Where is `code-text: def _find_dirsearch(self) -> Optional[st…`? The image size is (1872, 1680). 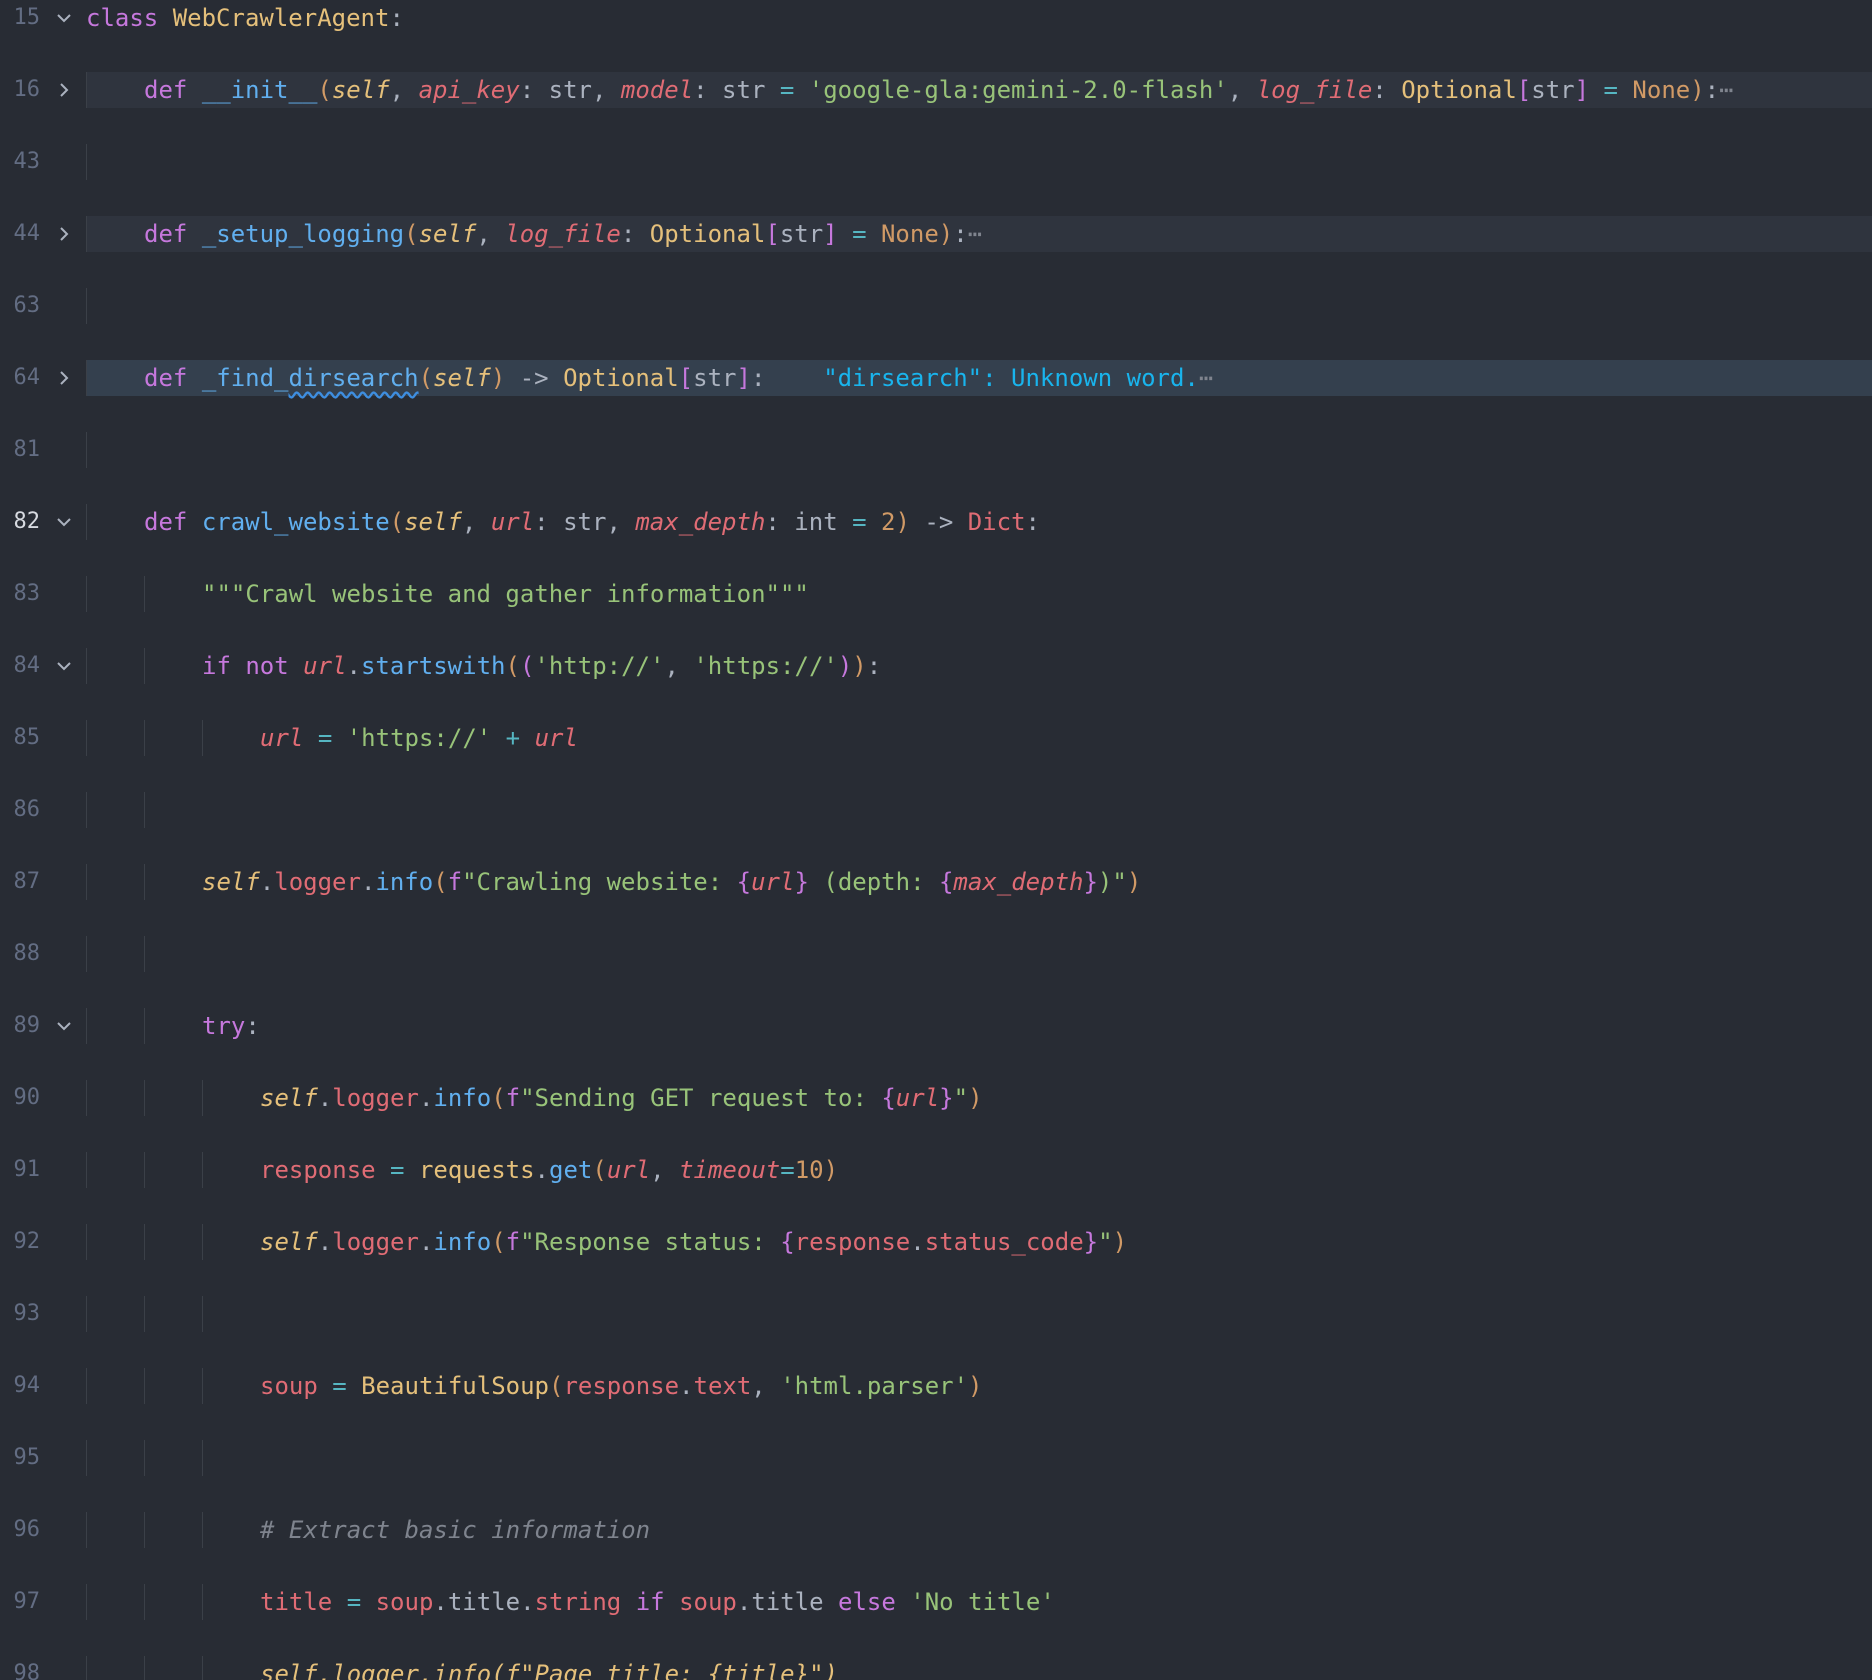 code-text: def _find_dirsearch(self) -> Optional[st… is located at coordinates (678, 378).